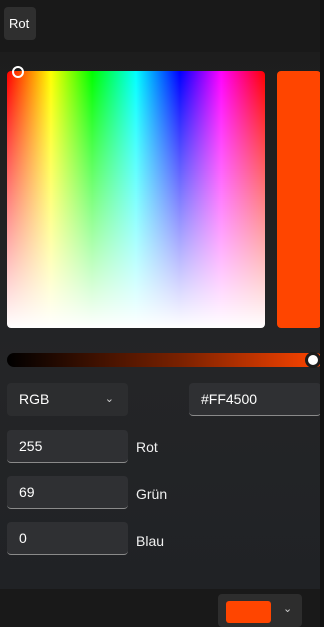 This screenshot has width=324, height=627. I want to click on red-label: Rot, so click(147, 447).